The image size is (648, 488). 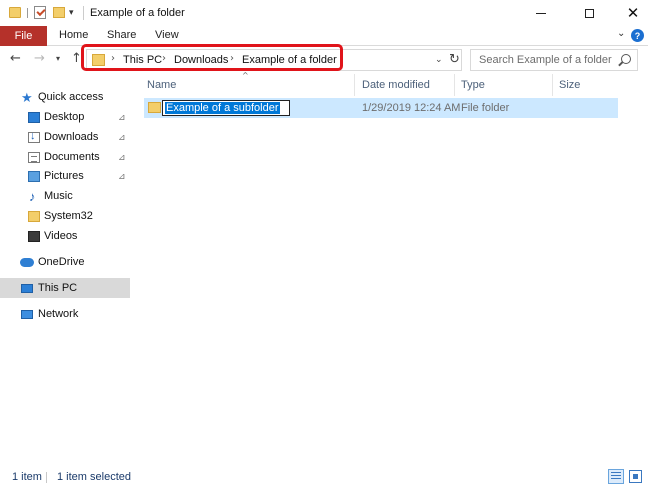 What do you see at coordinates (61, 262) in the screenshot?
I see `sidebar-item-label: OneDrive` at bounding box center [61, 262].